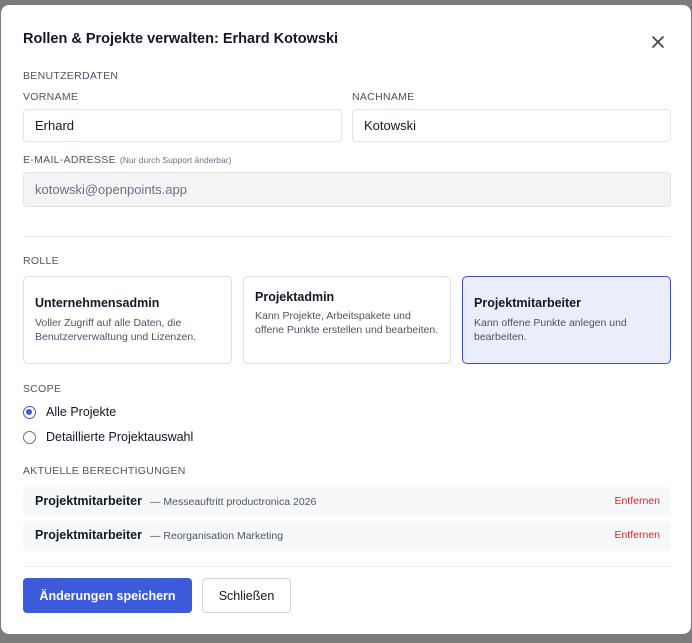 Image resolution: width=692 pixels, height=643 pixels. I want to click on close-dialog-button: Schließen, so click(246, 595).